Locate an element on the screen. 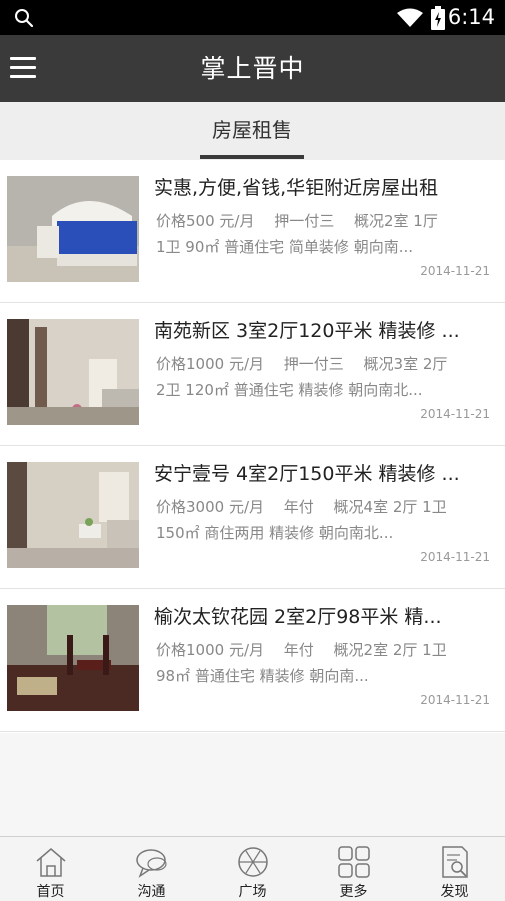 The width and height of the screenshot is (505, 901). status-bar: 6:14 is located at coordinates (252, 17).